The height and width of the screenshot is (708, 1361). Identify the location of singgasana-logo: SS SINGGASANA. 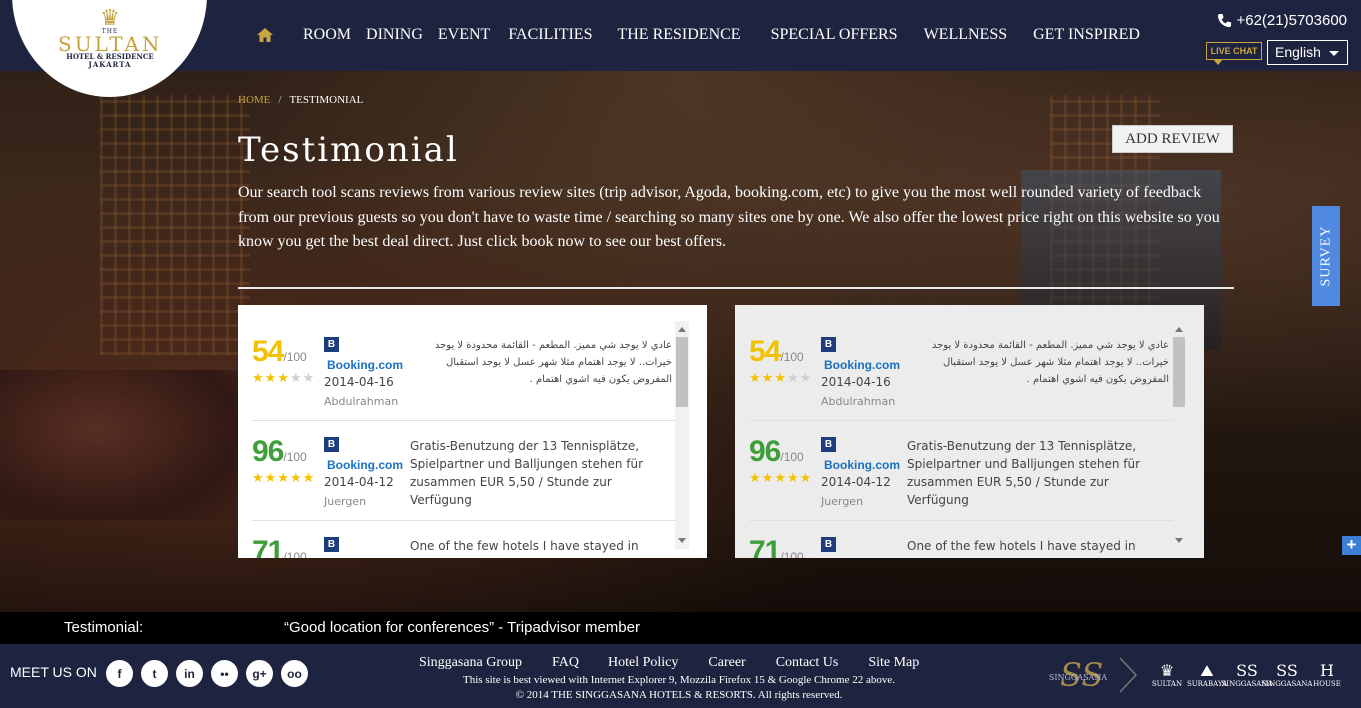
(1078, 675).